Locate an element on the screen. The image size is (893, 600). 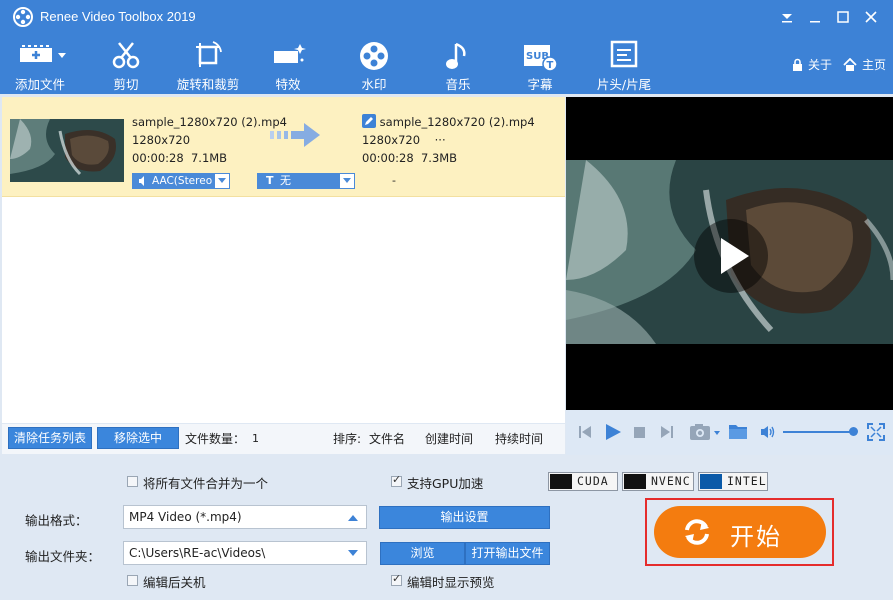
home-icon is located at coordinates (850, 64).